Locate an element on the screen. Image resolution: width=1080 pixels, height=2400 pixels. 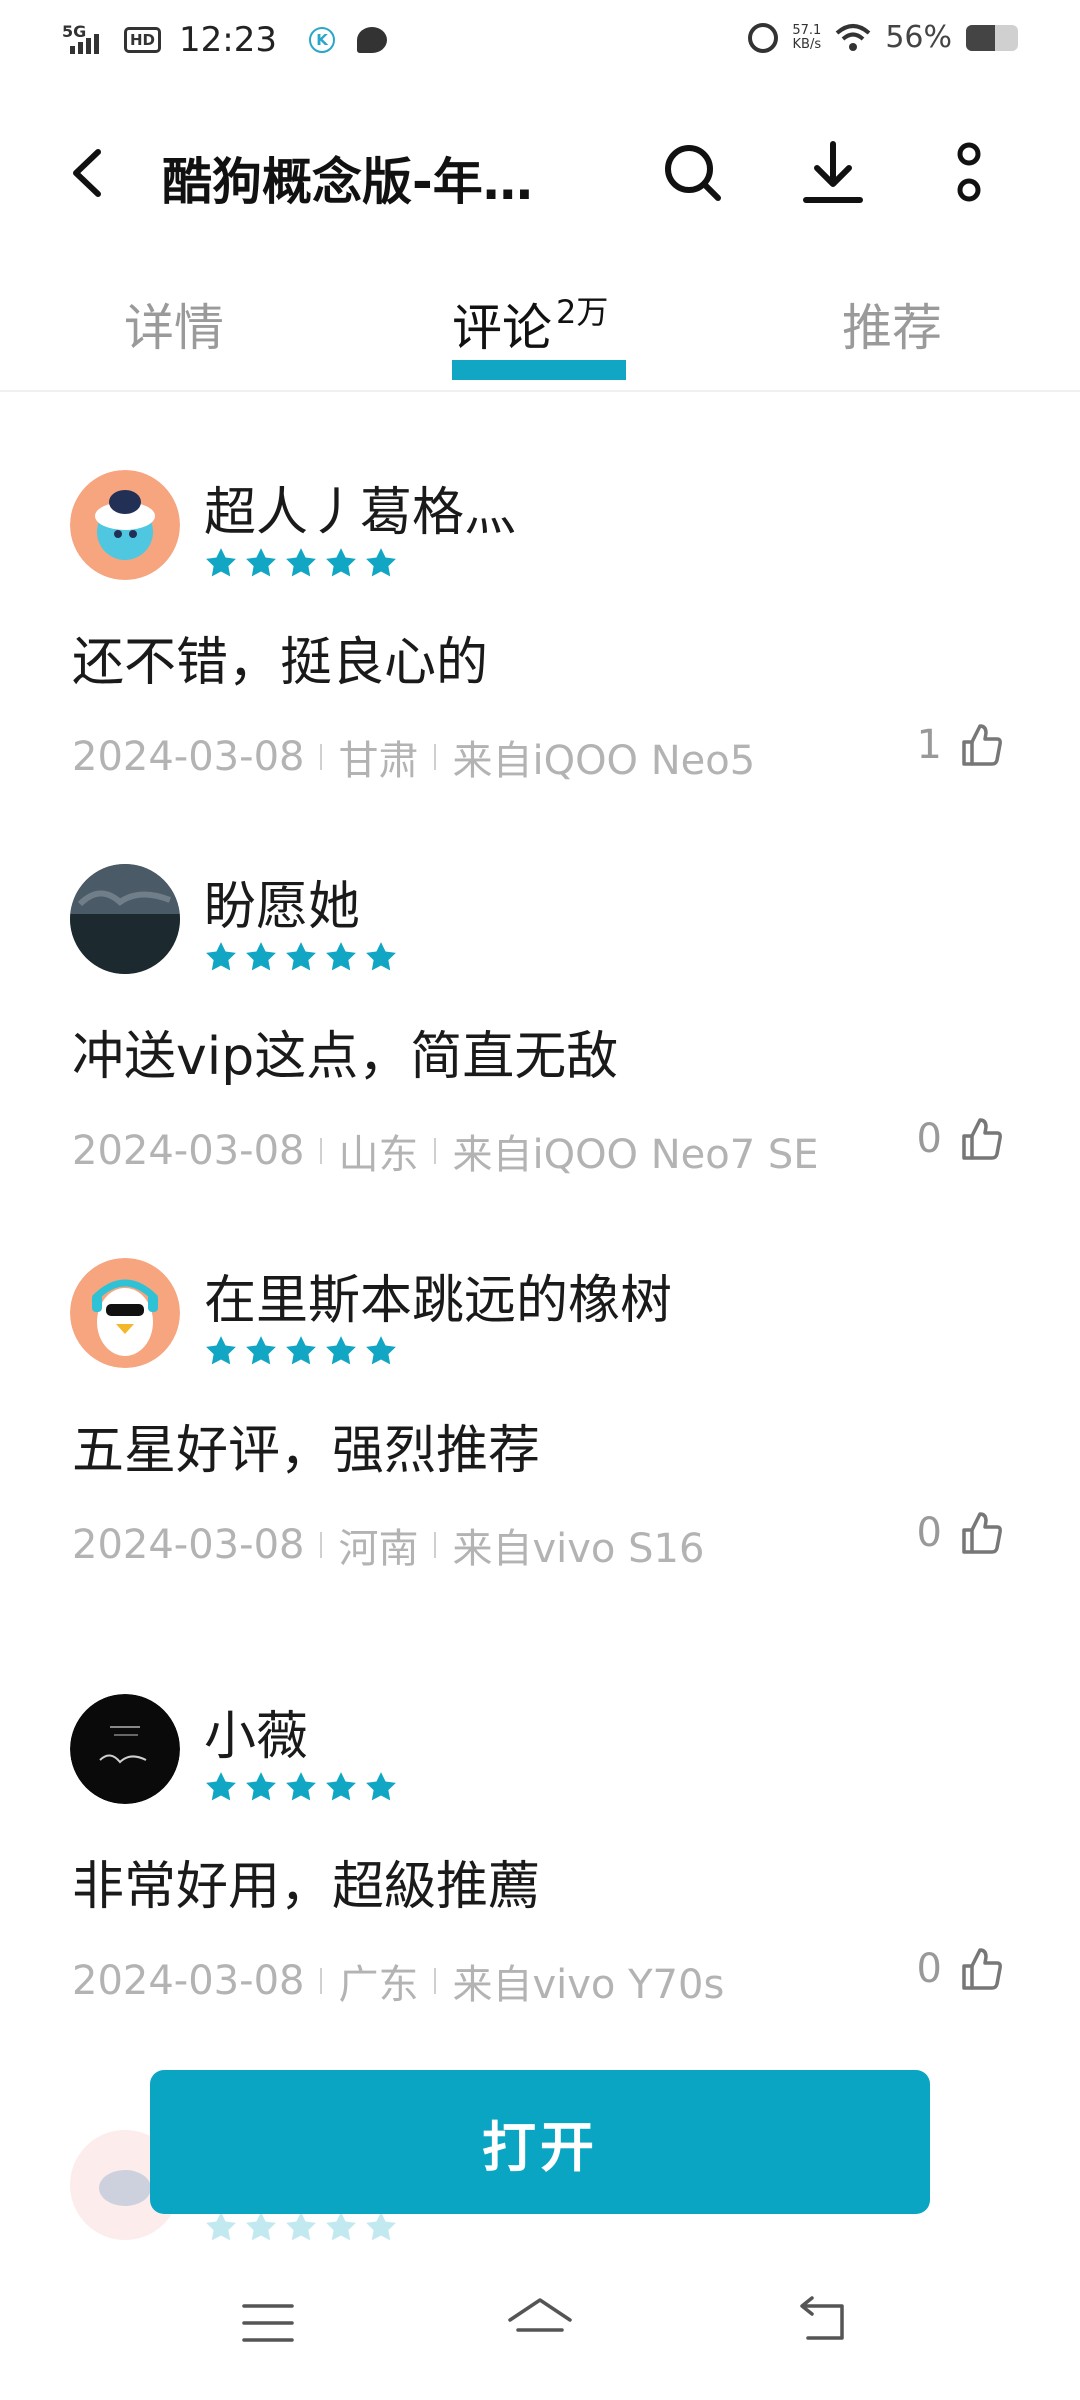
review-meta: 2024-03-08 河南 来自vivo S16 is located at coordinates (388, 1545).